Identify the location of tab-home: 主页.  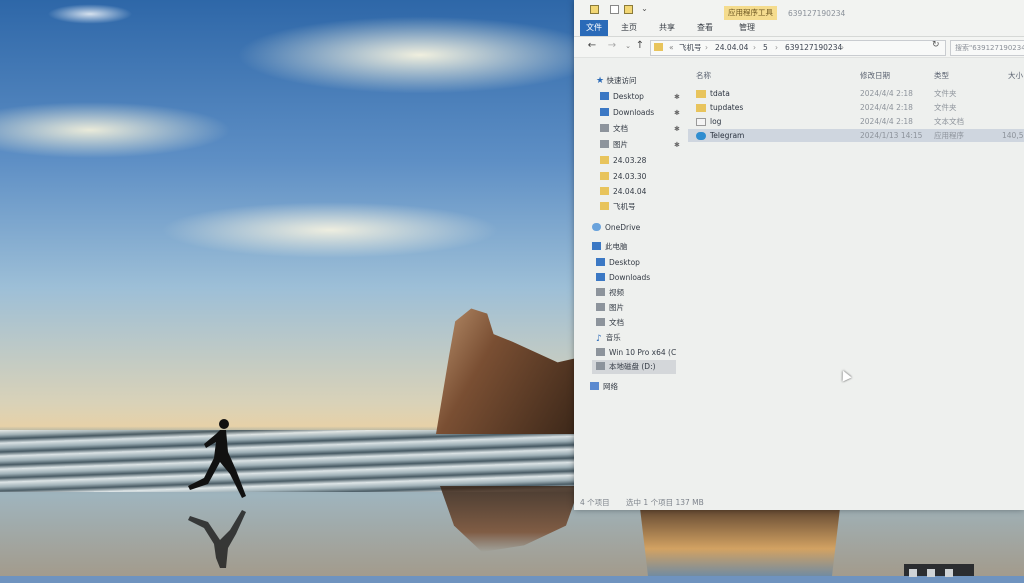
(629, 28).